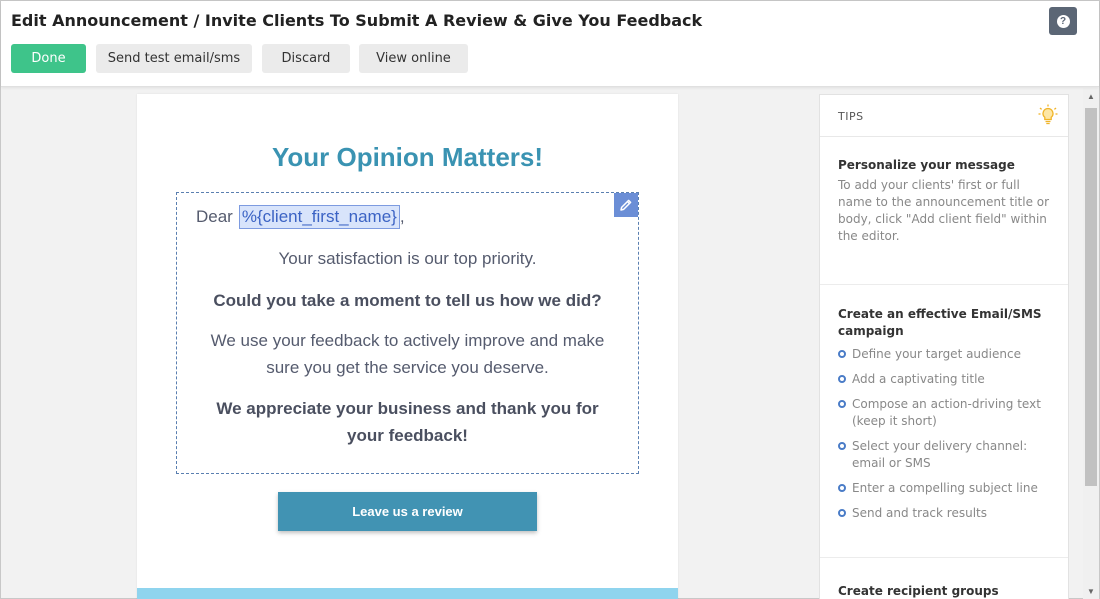  I want to click on done-button: Done, so click(48, 58).